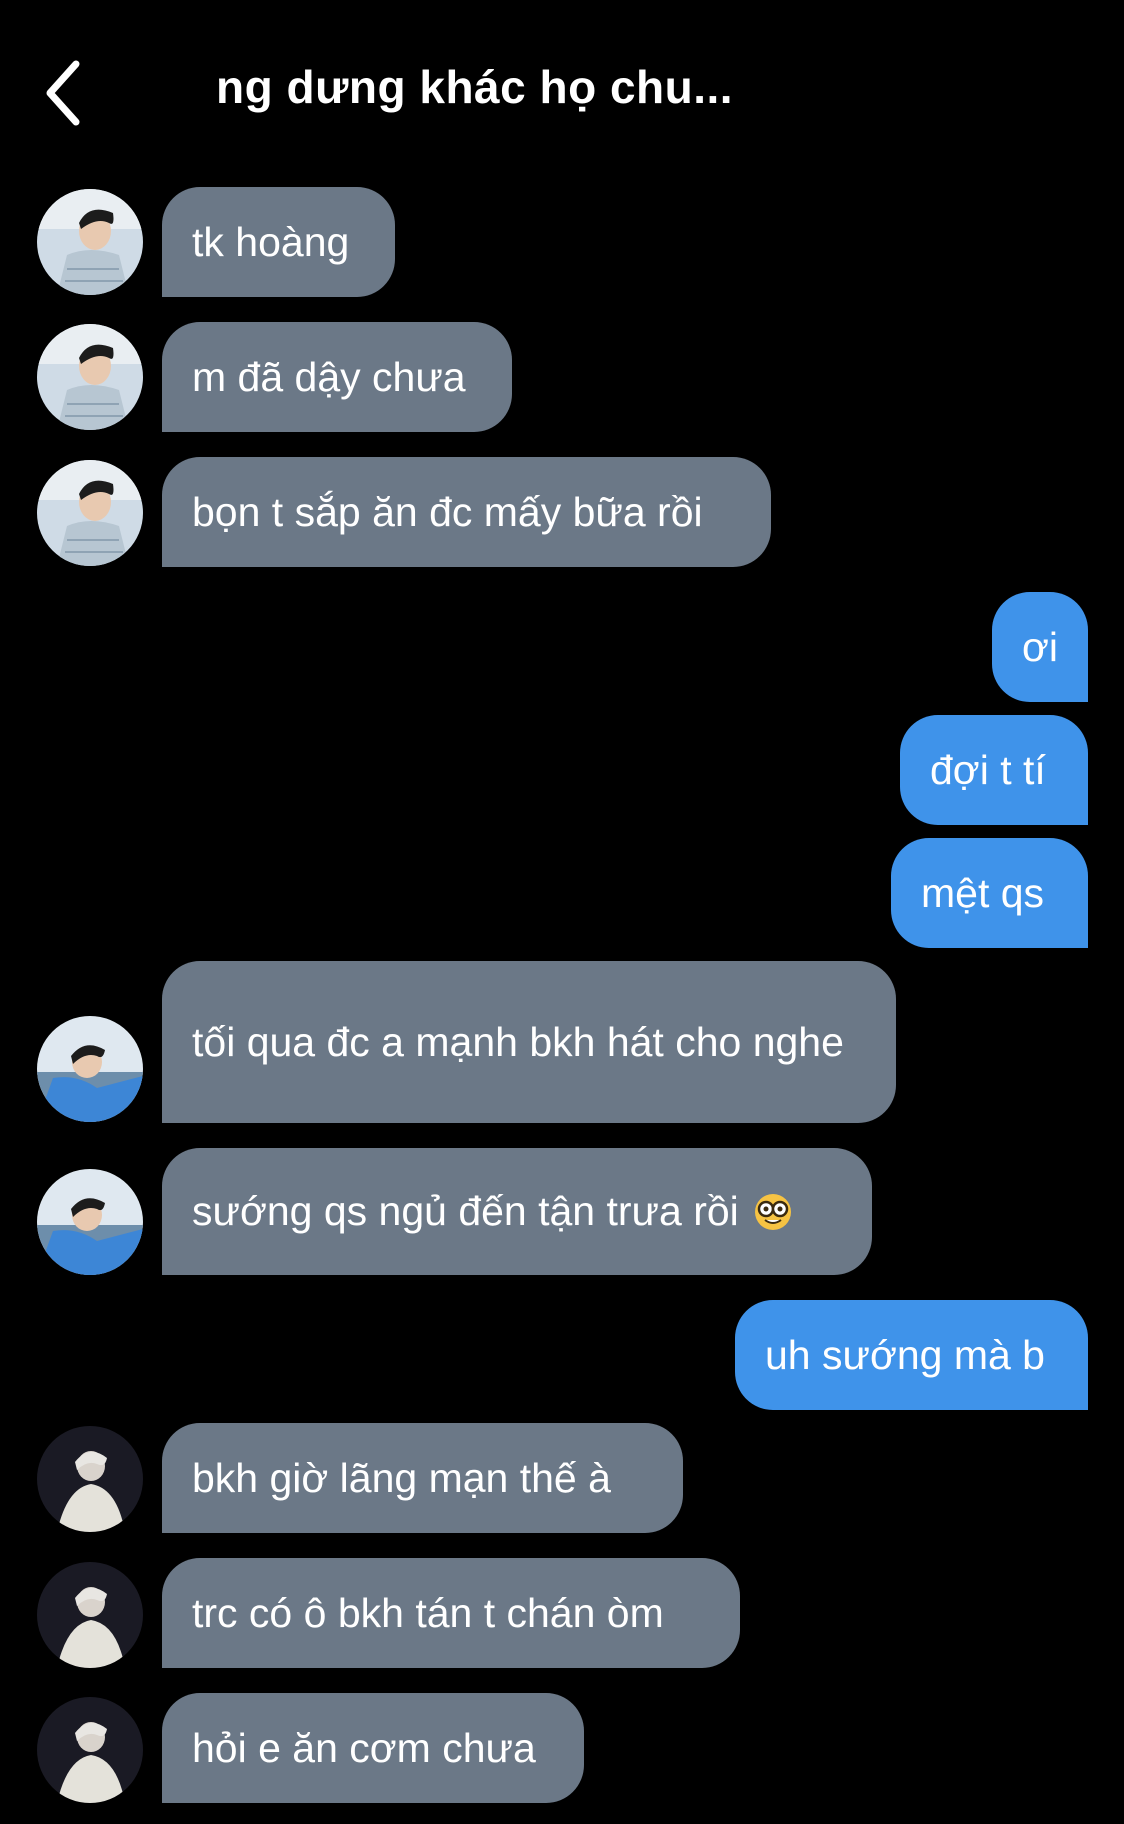  What do you see at coordinates (447, 511) in the screenshot?
I see `message-text: bọn t sắp ăn đc mấy bữa rồi` at bounding box center [447, 511].